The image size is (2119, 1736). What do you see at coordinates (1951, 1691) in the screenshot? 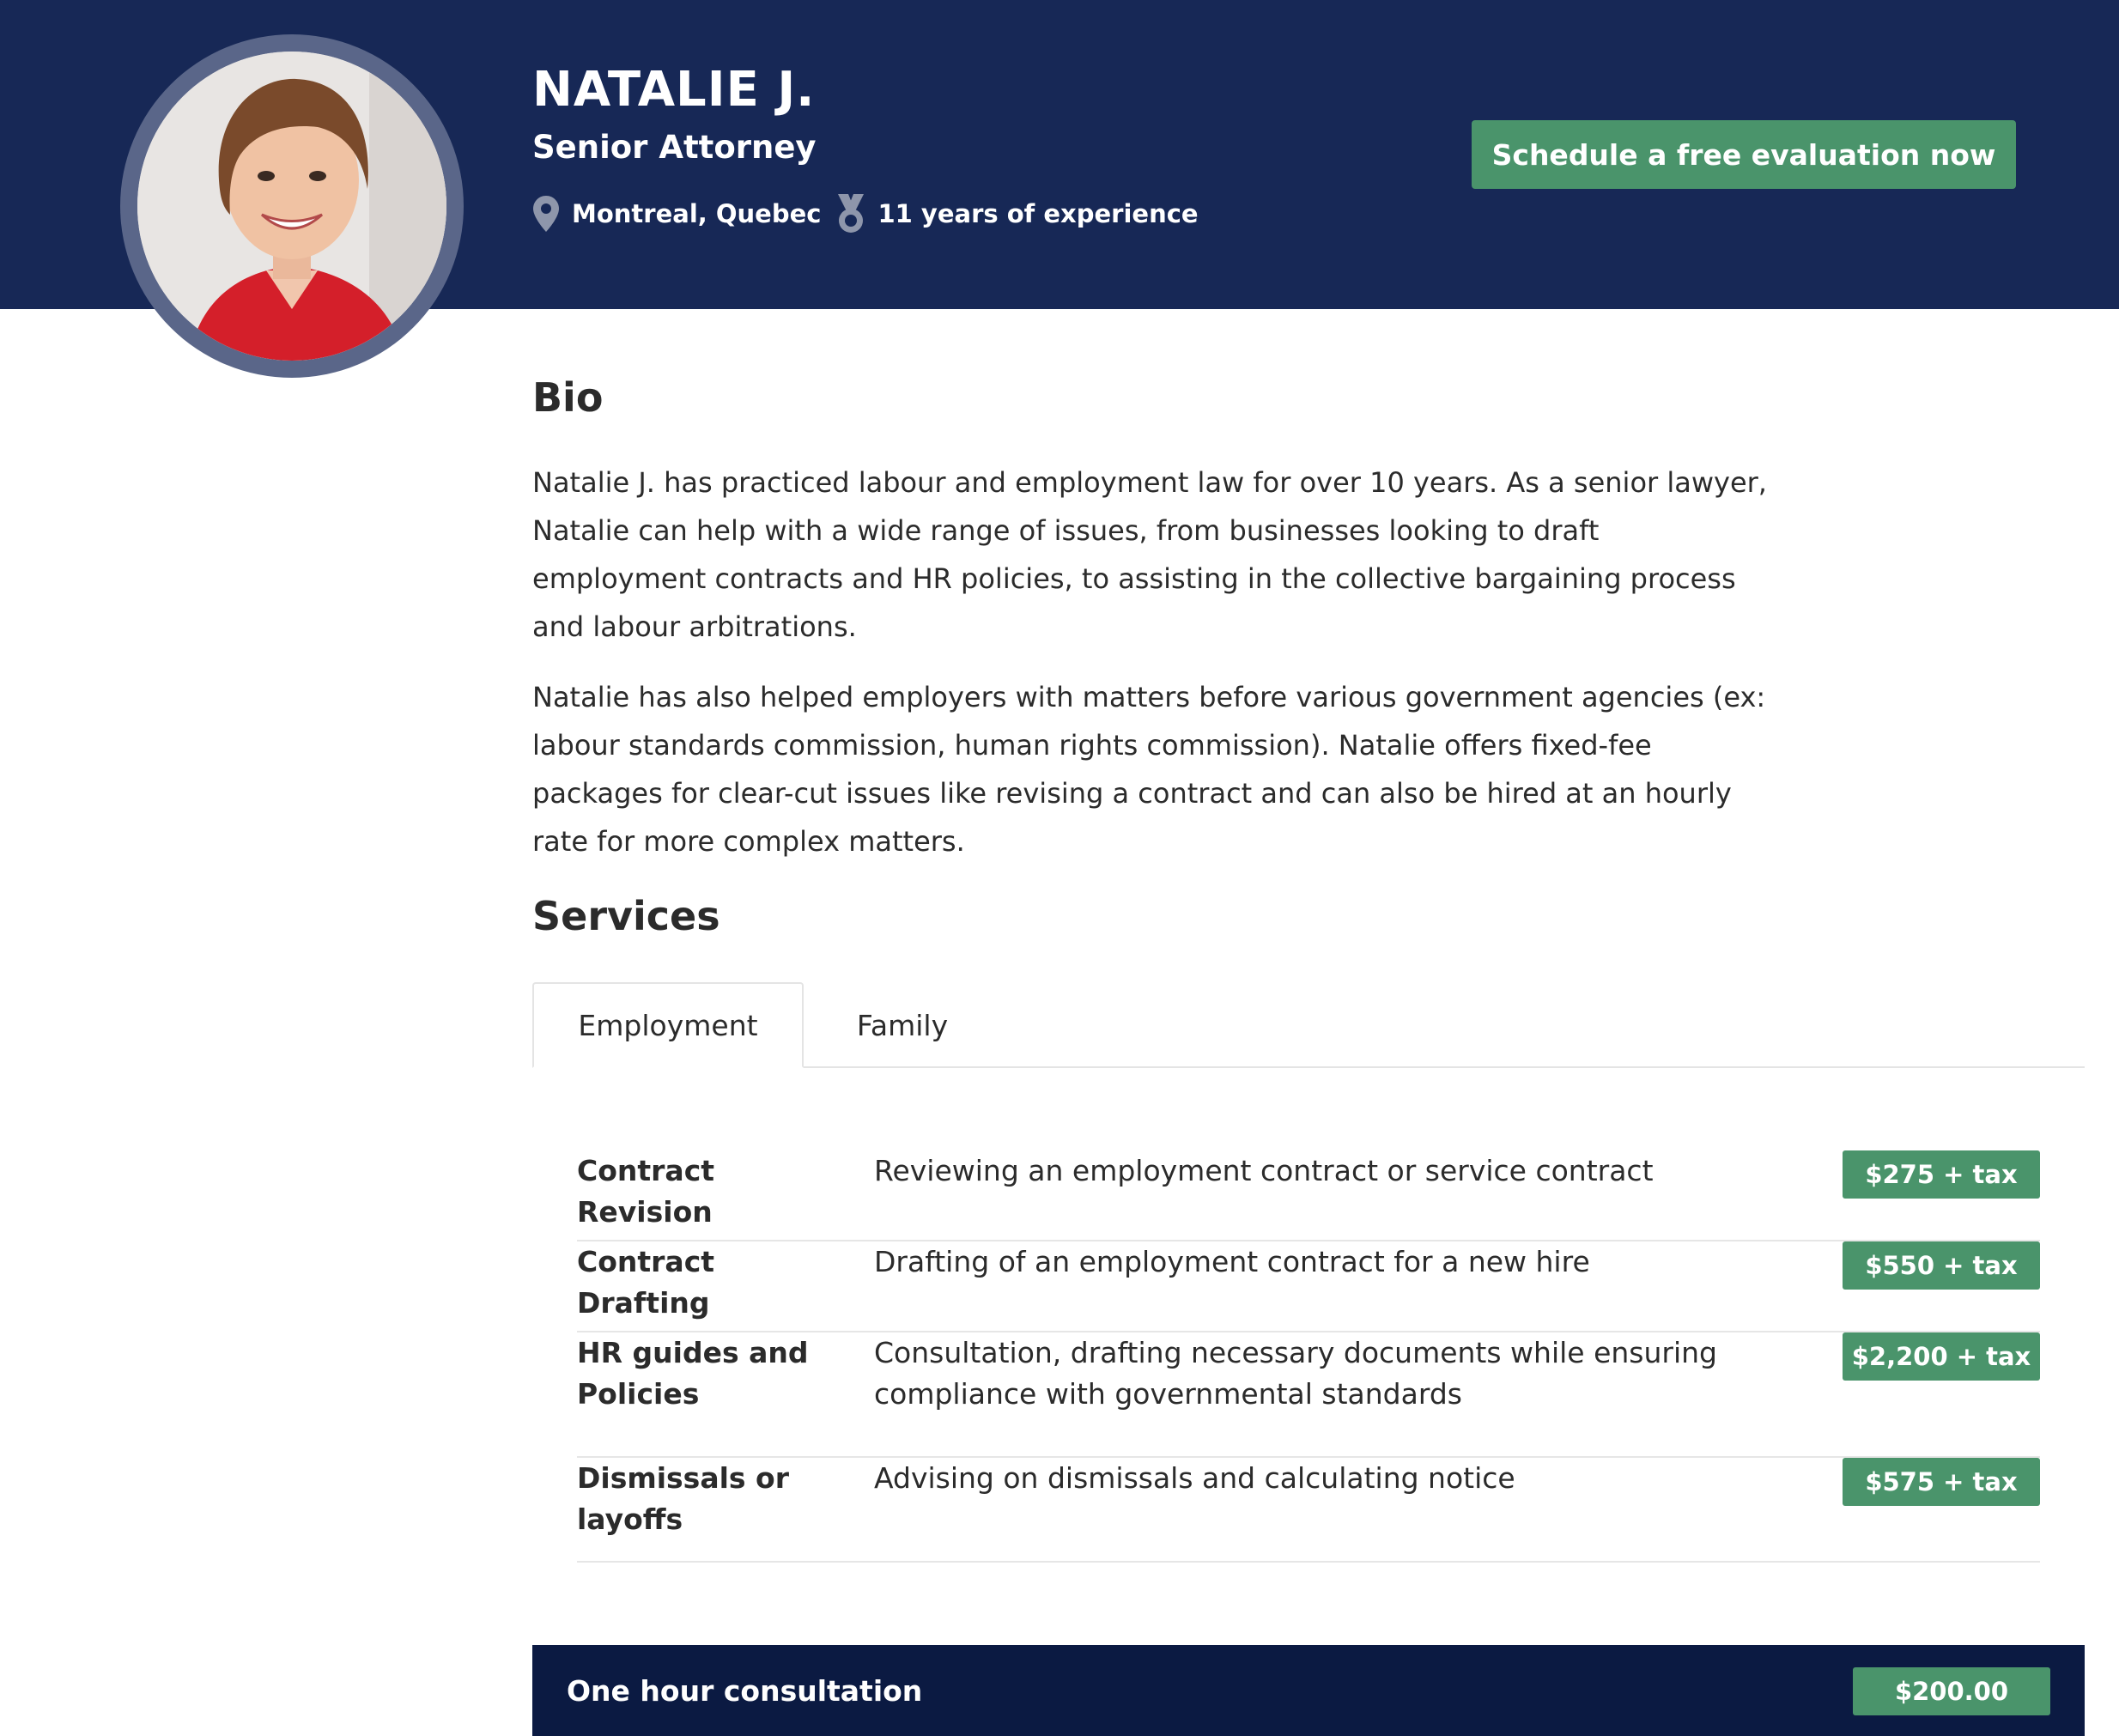
I see `consultation-price-button: $200.00` at bounding box center [1951, 1691].